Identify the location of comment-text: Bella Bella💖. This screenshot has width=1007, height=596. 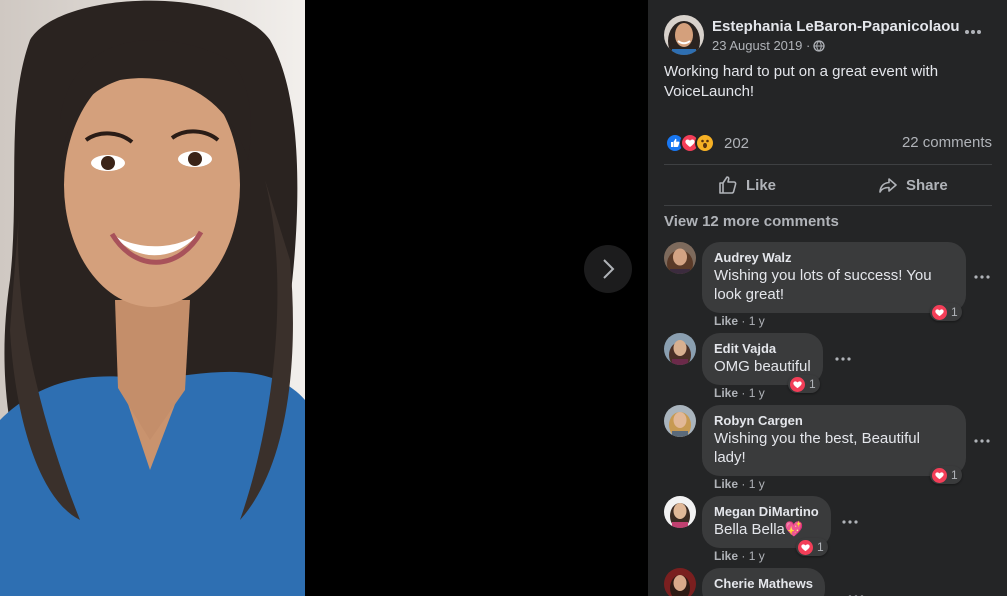
(759, 529).